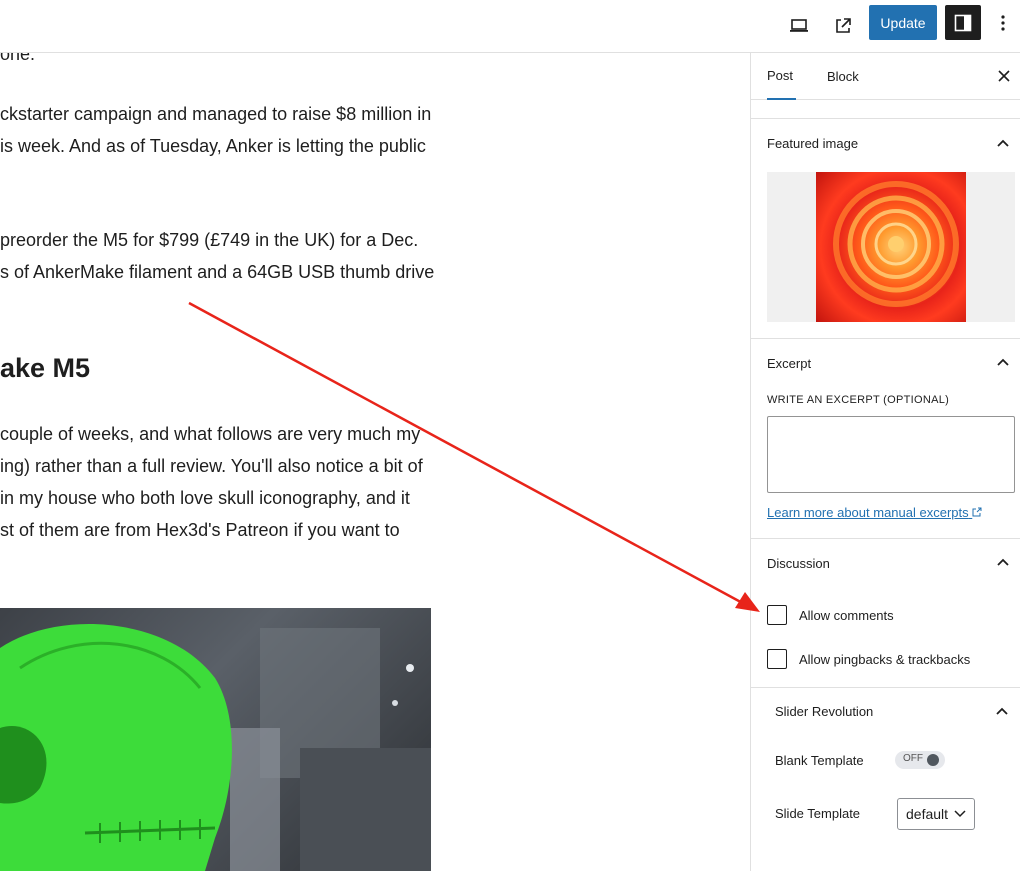  I want to click on view-post-external-icon, so click(843, 26).